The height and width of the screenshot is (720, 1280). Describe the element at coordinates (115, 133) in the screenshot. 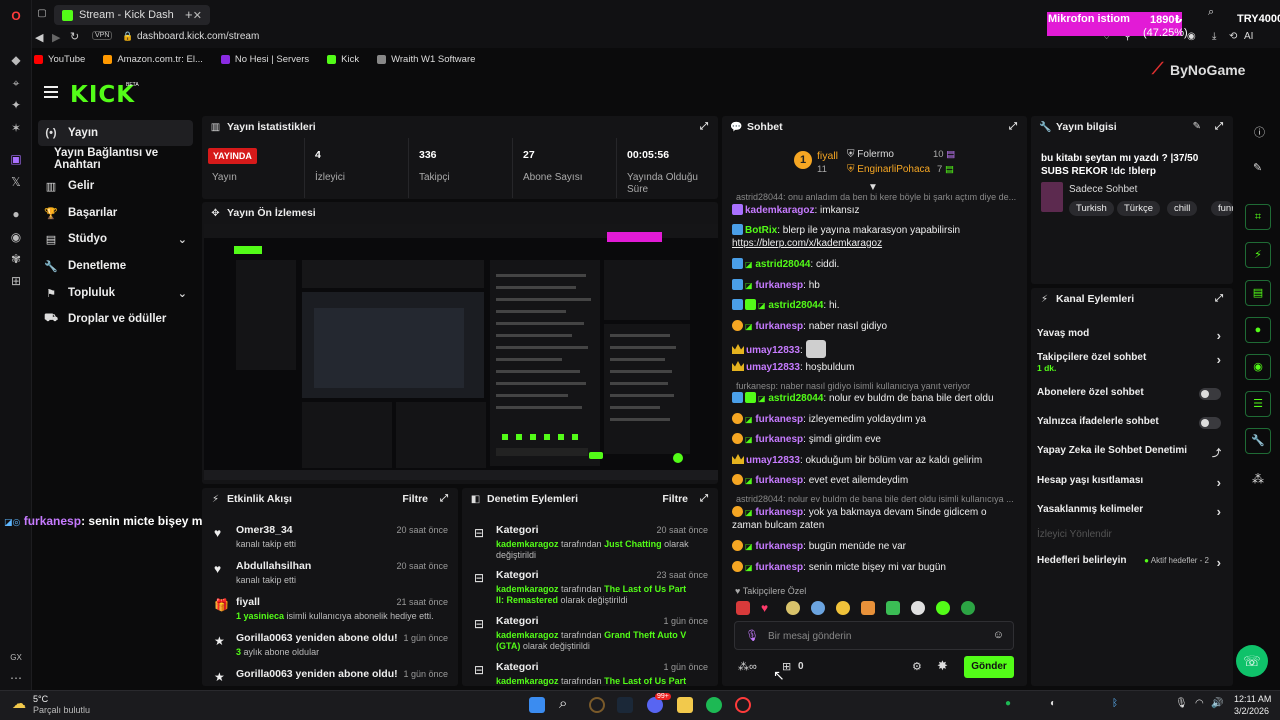

I see `nav-item-stream: (•) Yayın` at that location.